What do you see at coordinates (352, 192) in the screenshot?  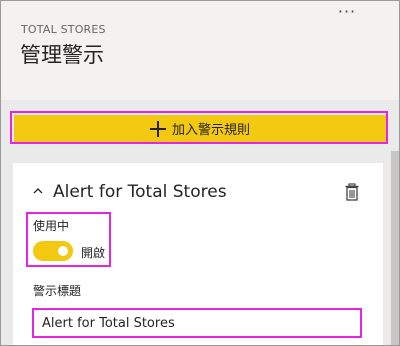 I see `trash-icon` at bounding box center [352, 192].